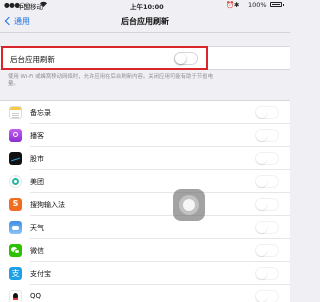  What do you see at coordinates (145, 32) in the screenshot?
I see `nav-divider` at bounding box center [145, 32].